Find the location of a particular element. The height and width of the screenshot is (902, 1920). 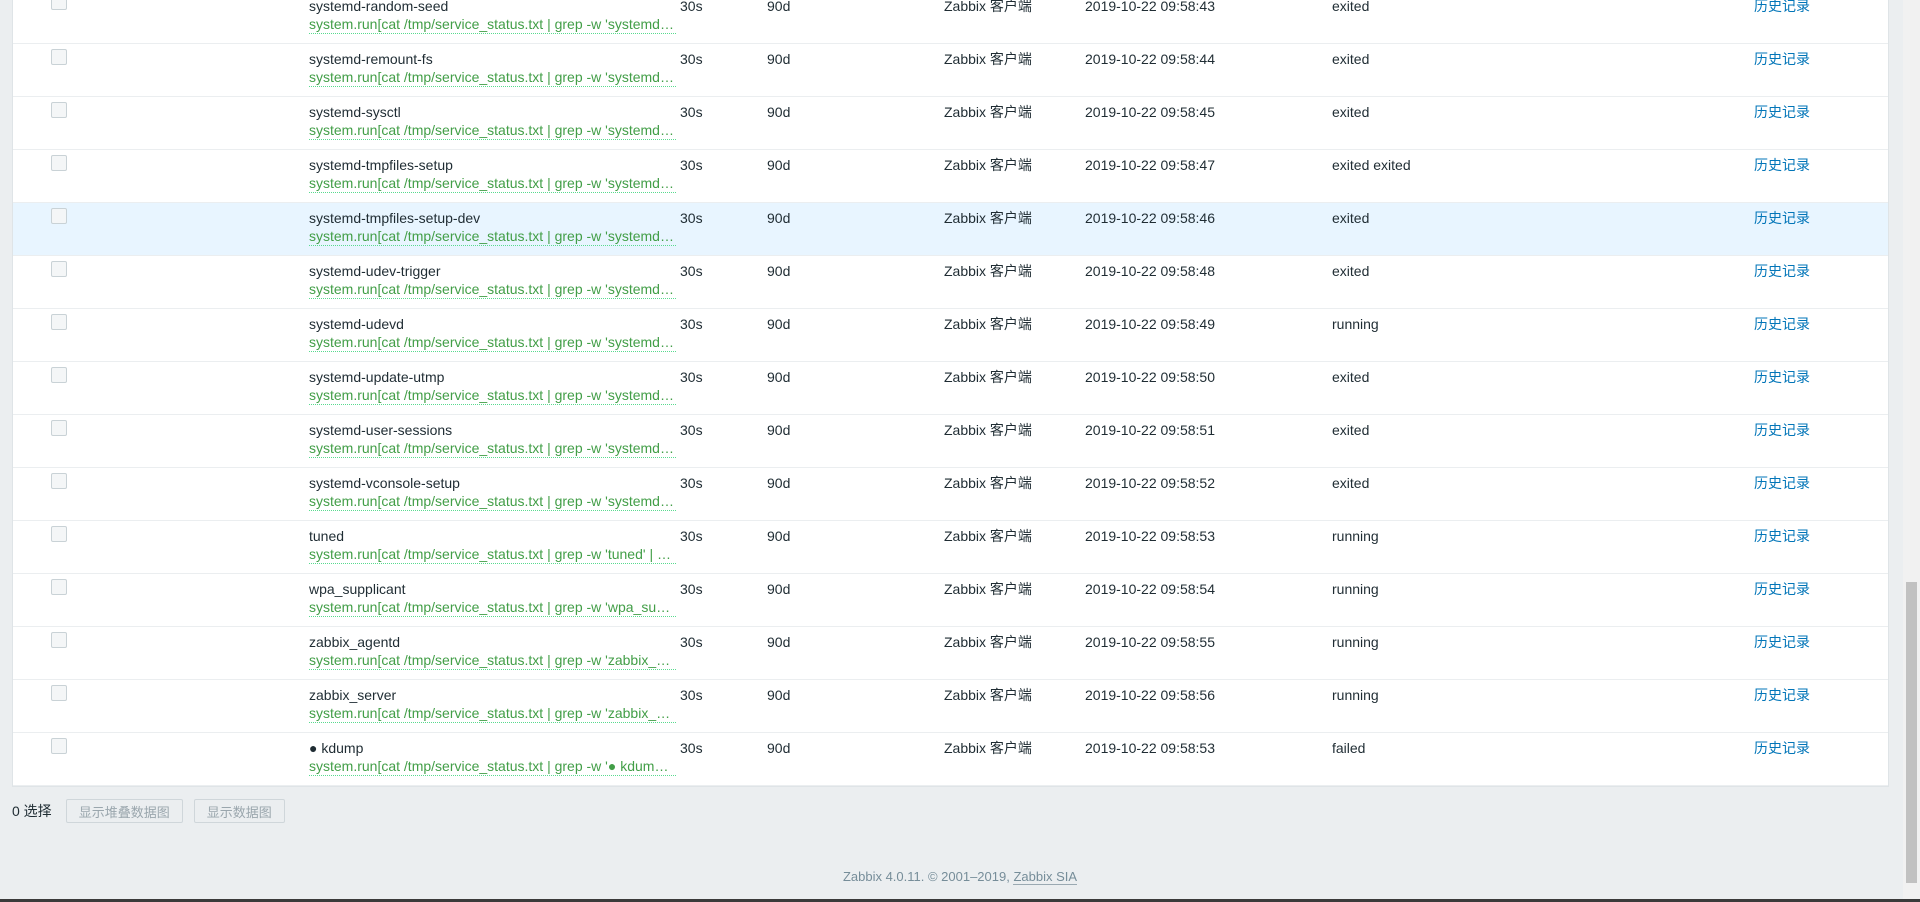

item-last-check: 2019-10-22 09:58:45 is located at coordinates (1150, 112).